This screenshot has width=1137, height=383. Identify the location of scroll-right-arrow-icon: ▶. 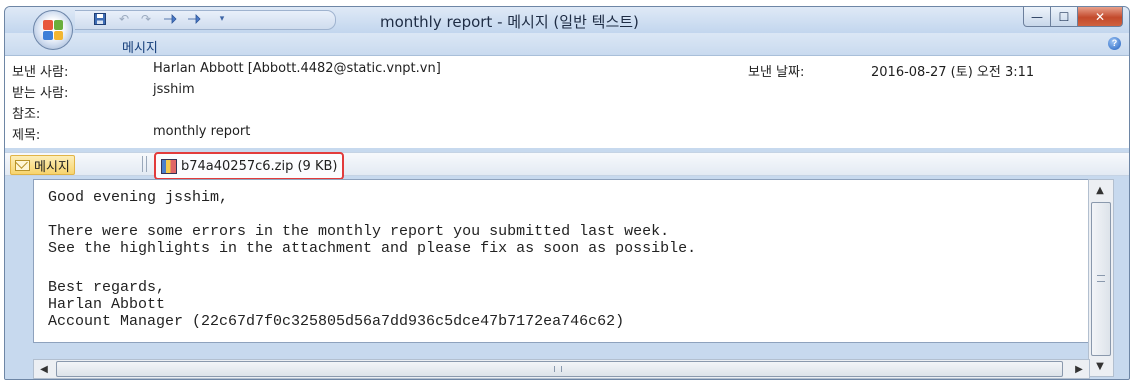
(1079, 369).